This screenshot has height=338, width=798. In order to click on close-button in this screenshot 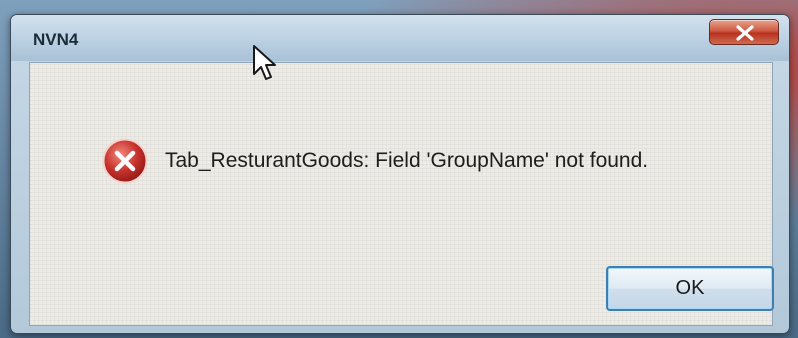, I will do `click(744, 32)`.